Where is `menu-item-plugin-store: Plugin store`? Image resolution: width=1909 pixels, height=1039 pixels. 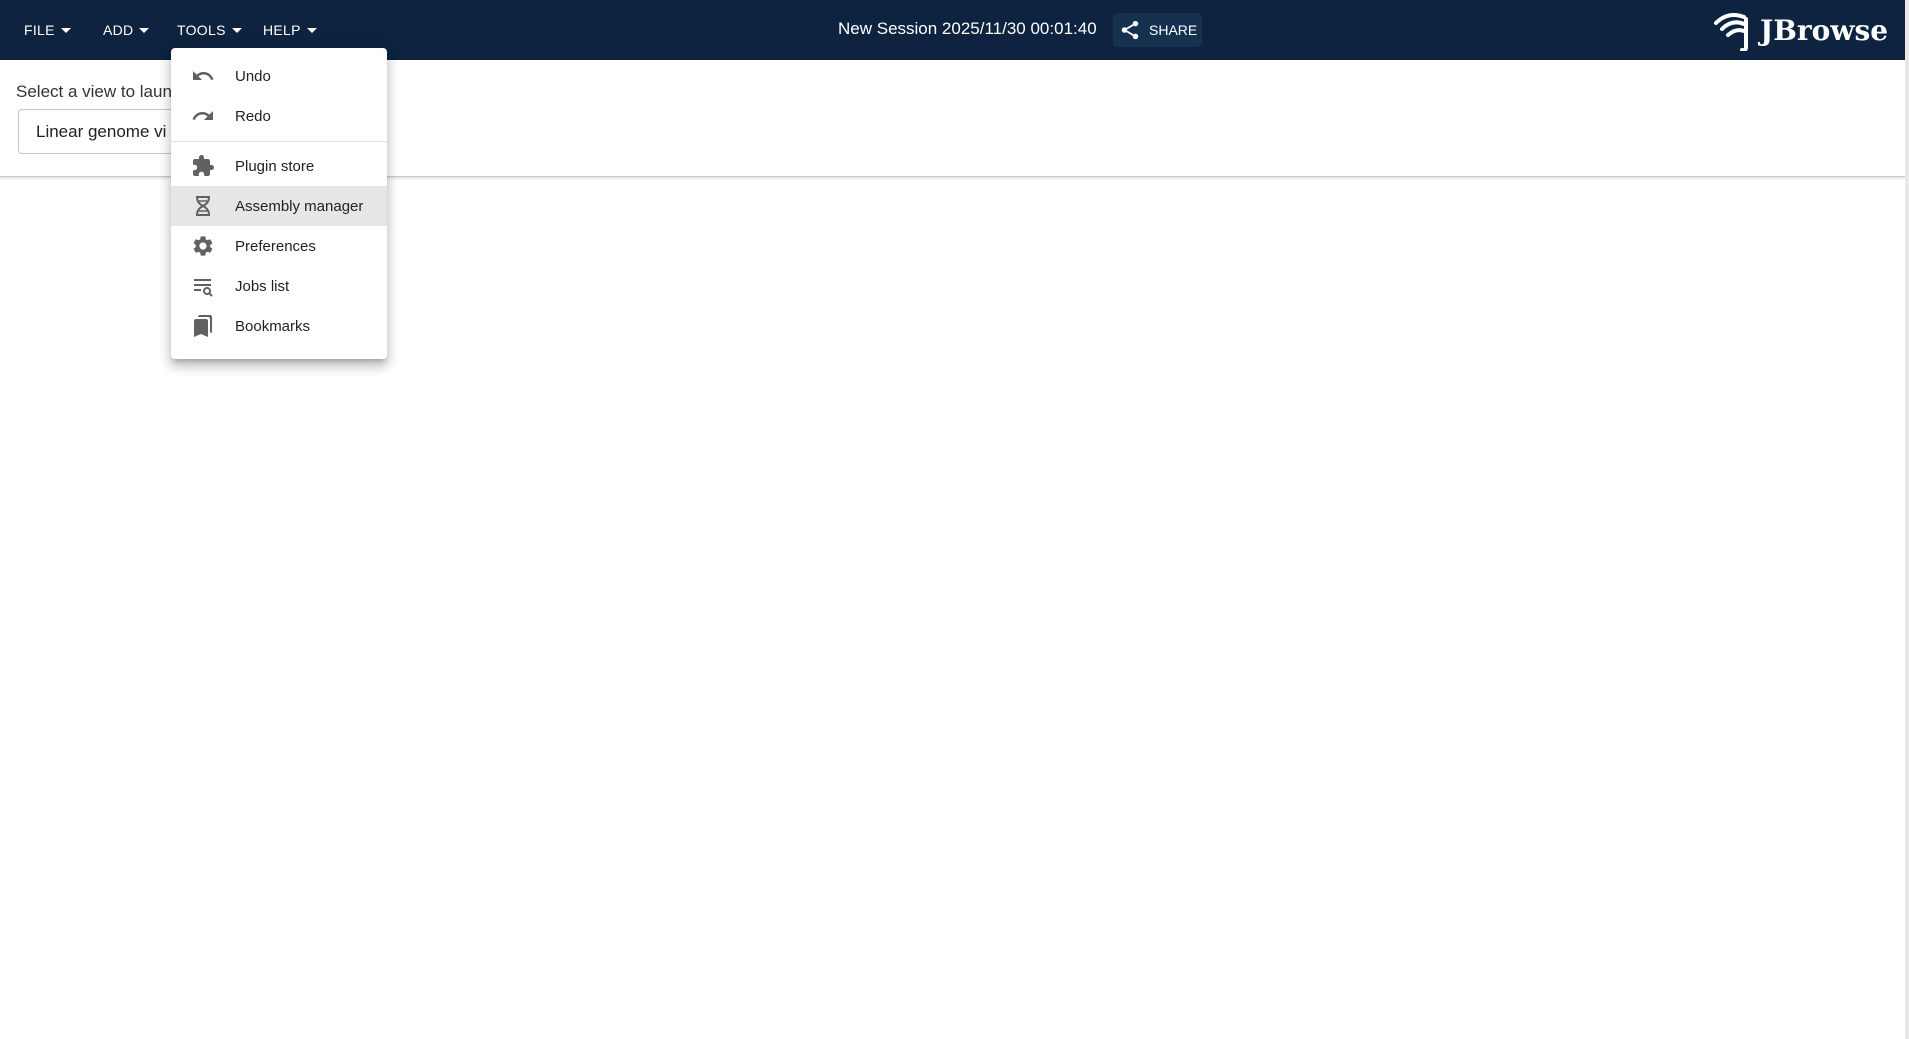
menu-item-plugin-store: Plugin store is located at coordinates (279, 166).